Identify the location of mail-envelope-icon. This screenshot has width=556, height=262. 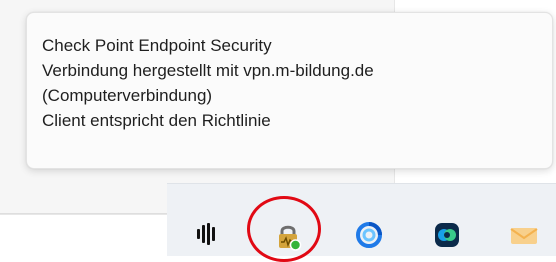
(524, 236).